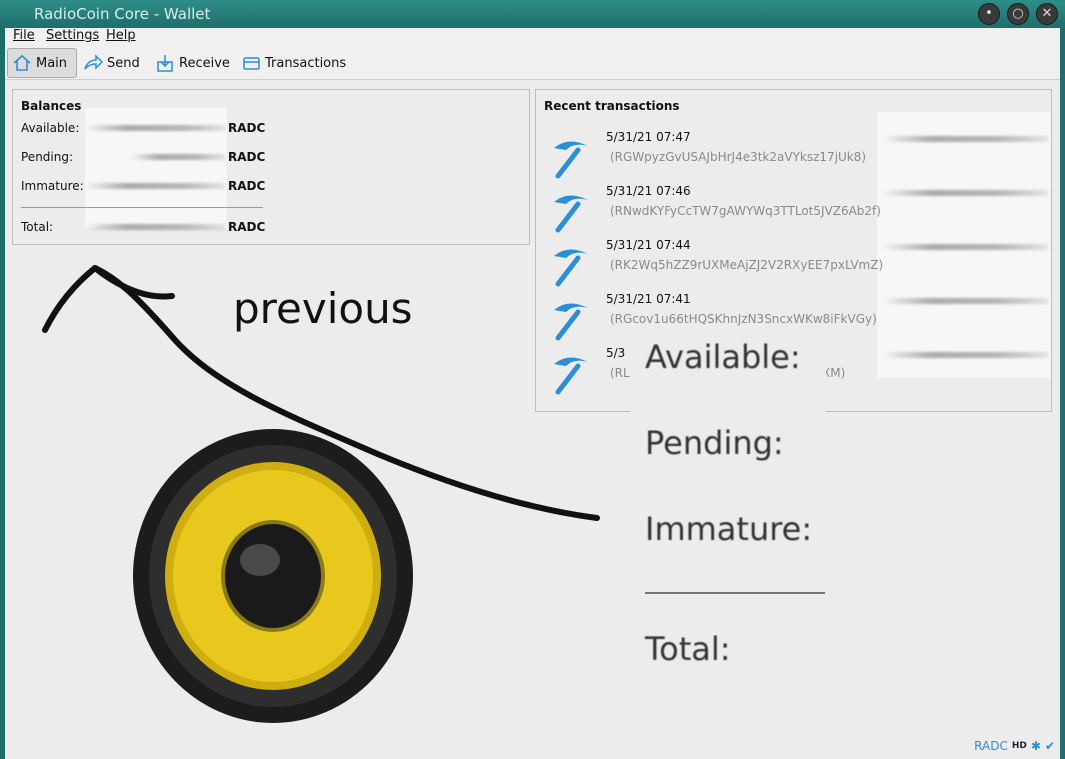  I want to click on home-icon, so click(22, 62).